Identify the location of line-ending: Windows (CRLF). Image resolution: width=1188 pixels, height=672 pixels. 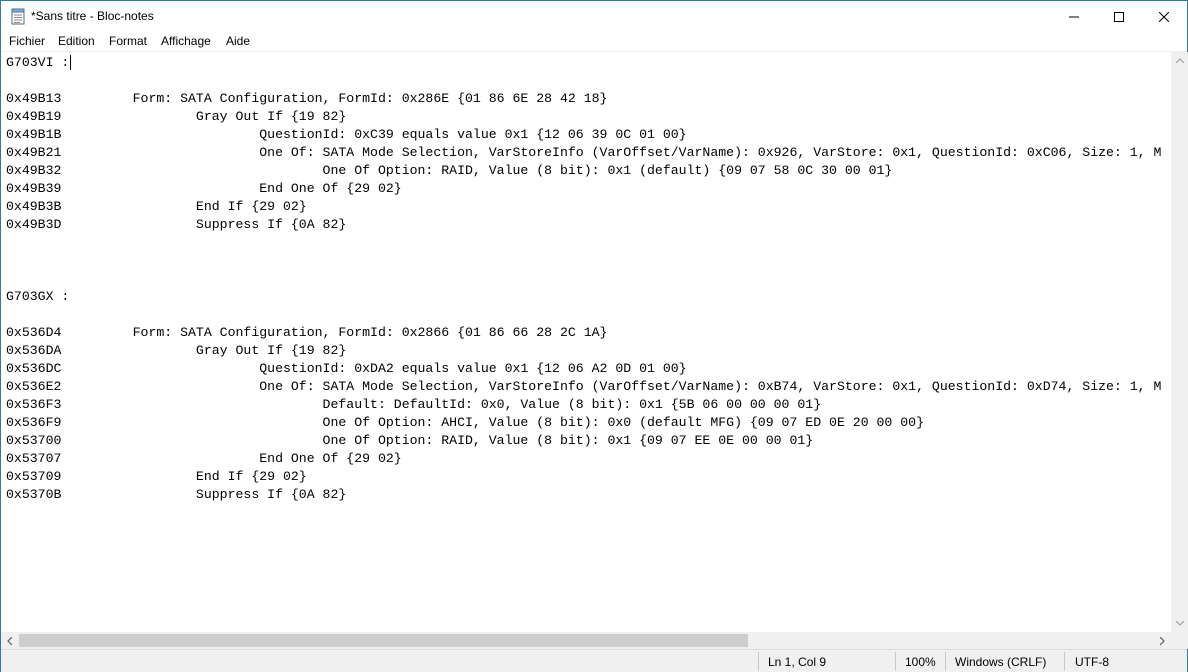
(1001, 662).